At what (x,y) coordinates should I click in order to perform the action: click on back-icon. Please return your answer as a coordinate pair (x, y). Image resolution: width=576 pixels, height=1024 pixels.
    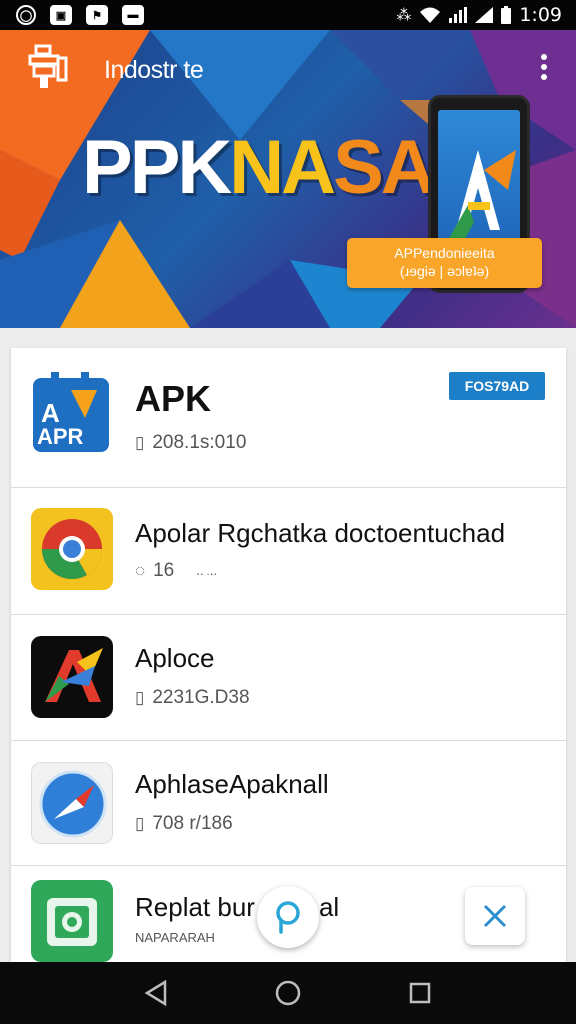
    Looking at the image, I should click on (155, 993).